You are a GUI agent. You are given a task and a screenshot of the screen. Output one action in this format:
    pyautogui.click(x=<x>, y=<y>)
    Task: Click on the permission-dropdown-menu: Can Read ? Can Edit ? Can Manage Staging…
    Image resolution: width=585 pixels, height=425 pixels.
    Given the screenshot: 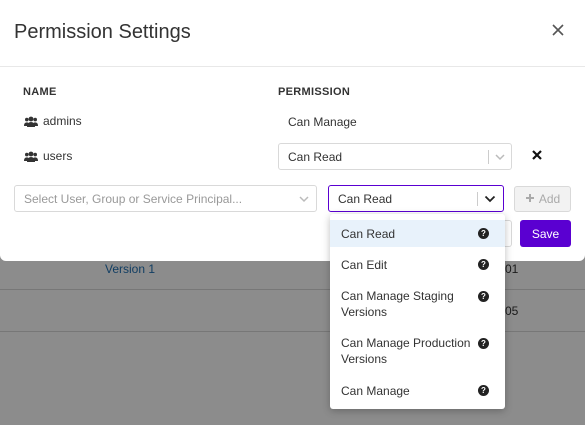 What is the action you would take?
    pyautogui.click(x=417, y=311)
    